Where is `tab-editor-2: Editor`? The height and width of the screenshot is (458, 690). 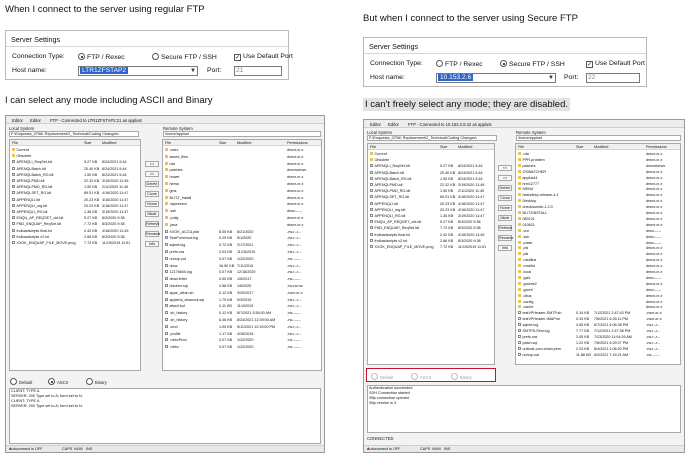
tab-editor-2: Editor is located at coordinates (35, 120).